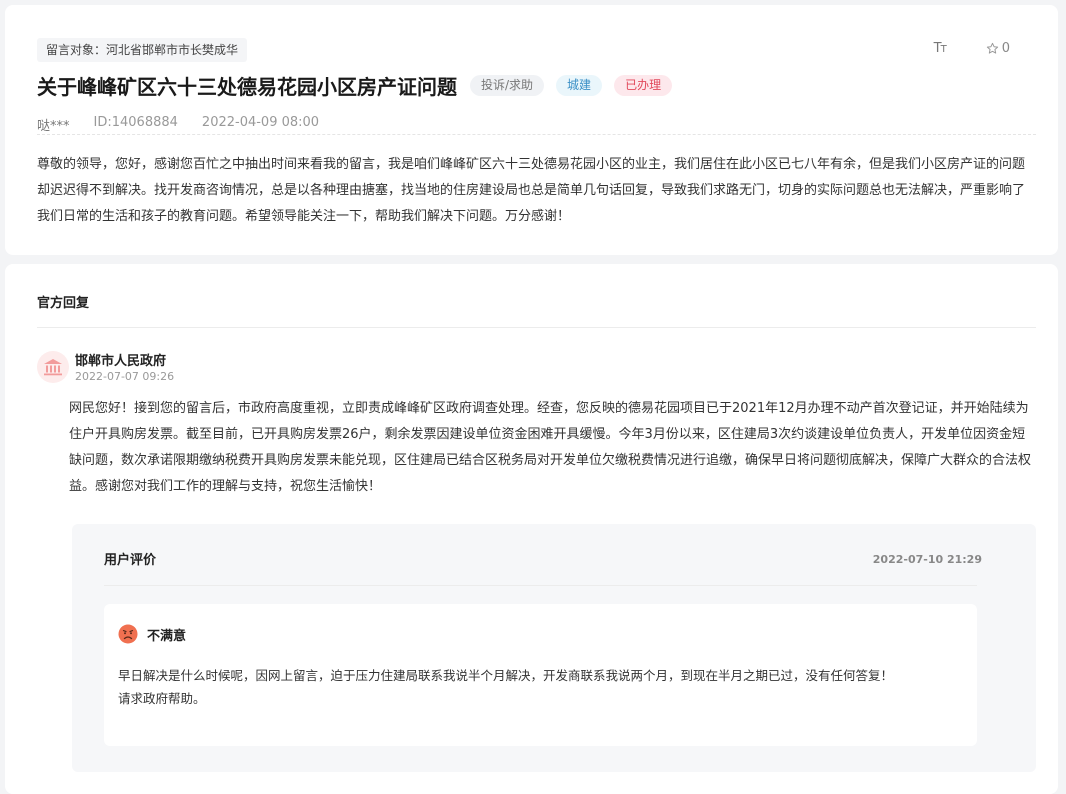  I want to click on page-title: 关于峰峰矿区六十三处德易花园小区房产证问题, so click(247, 87).